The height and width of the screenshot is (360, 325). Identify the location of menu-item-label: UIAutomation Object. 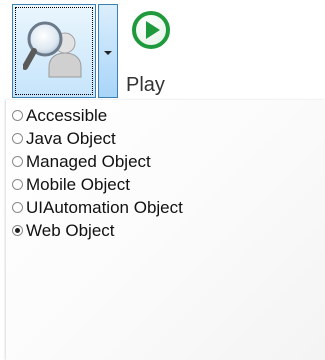
(104, 207).